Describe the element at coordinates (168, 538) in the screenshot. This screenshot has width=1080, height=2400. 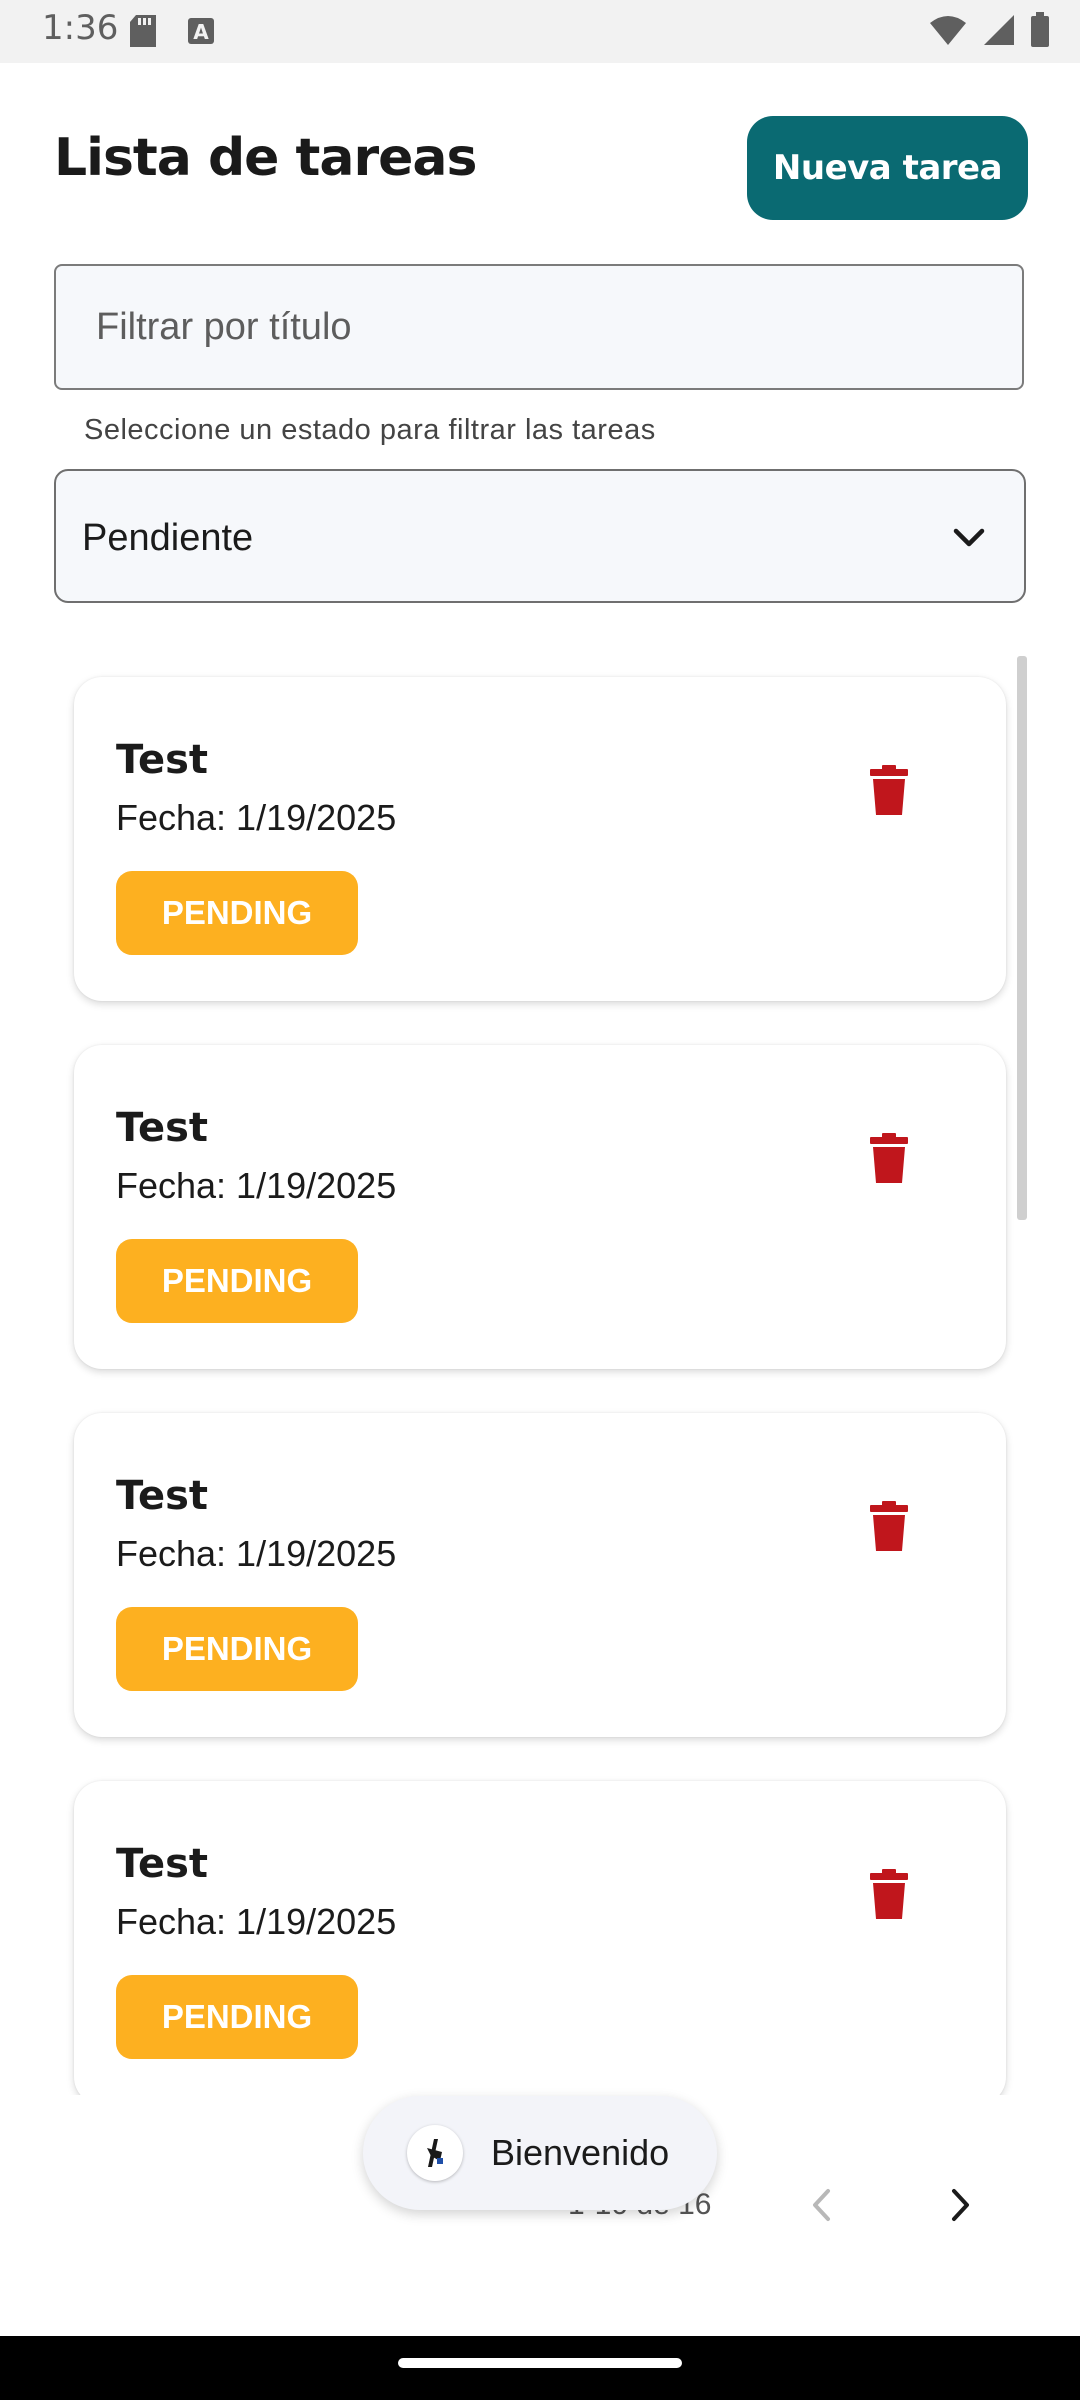
I see `state-filter-value: Pendiente` at that location.